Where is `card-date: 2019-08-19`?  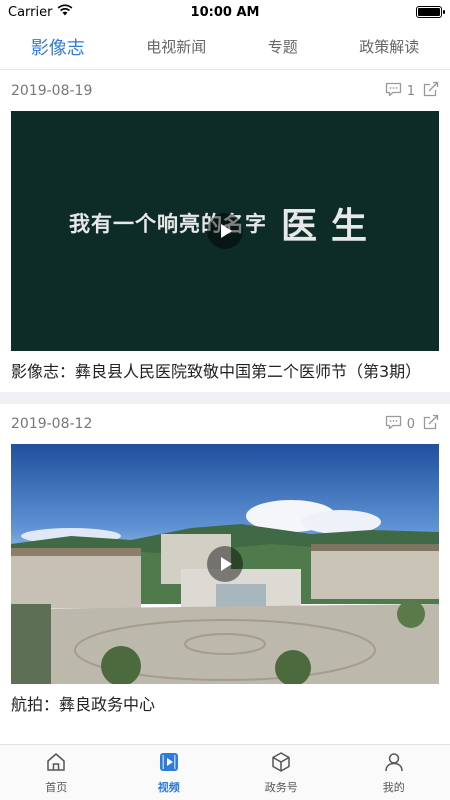 card-date: 2019-08-19 is located at coordinates (52, 91).